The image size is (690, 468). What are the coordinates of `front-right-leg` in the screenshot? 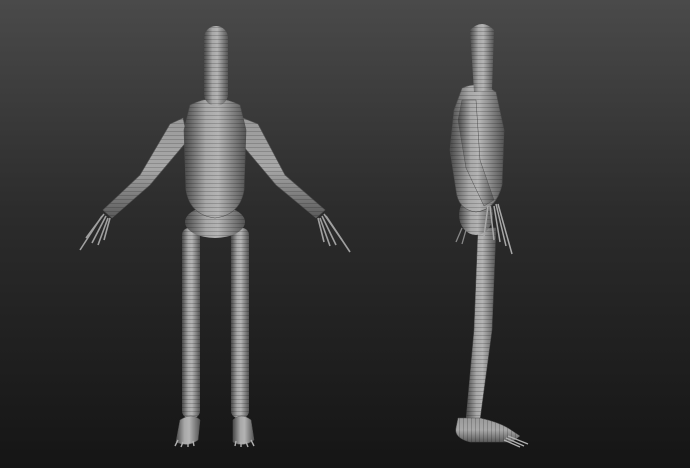 It's located at (243, 338).